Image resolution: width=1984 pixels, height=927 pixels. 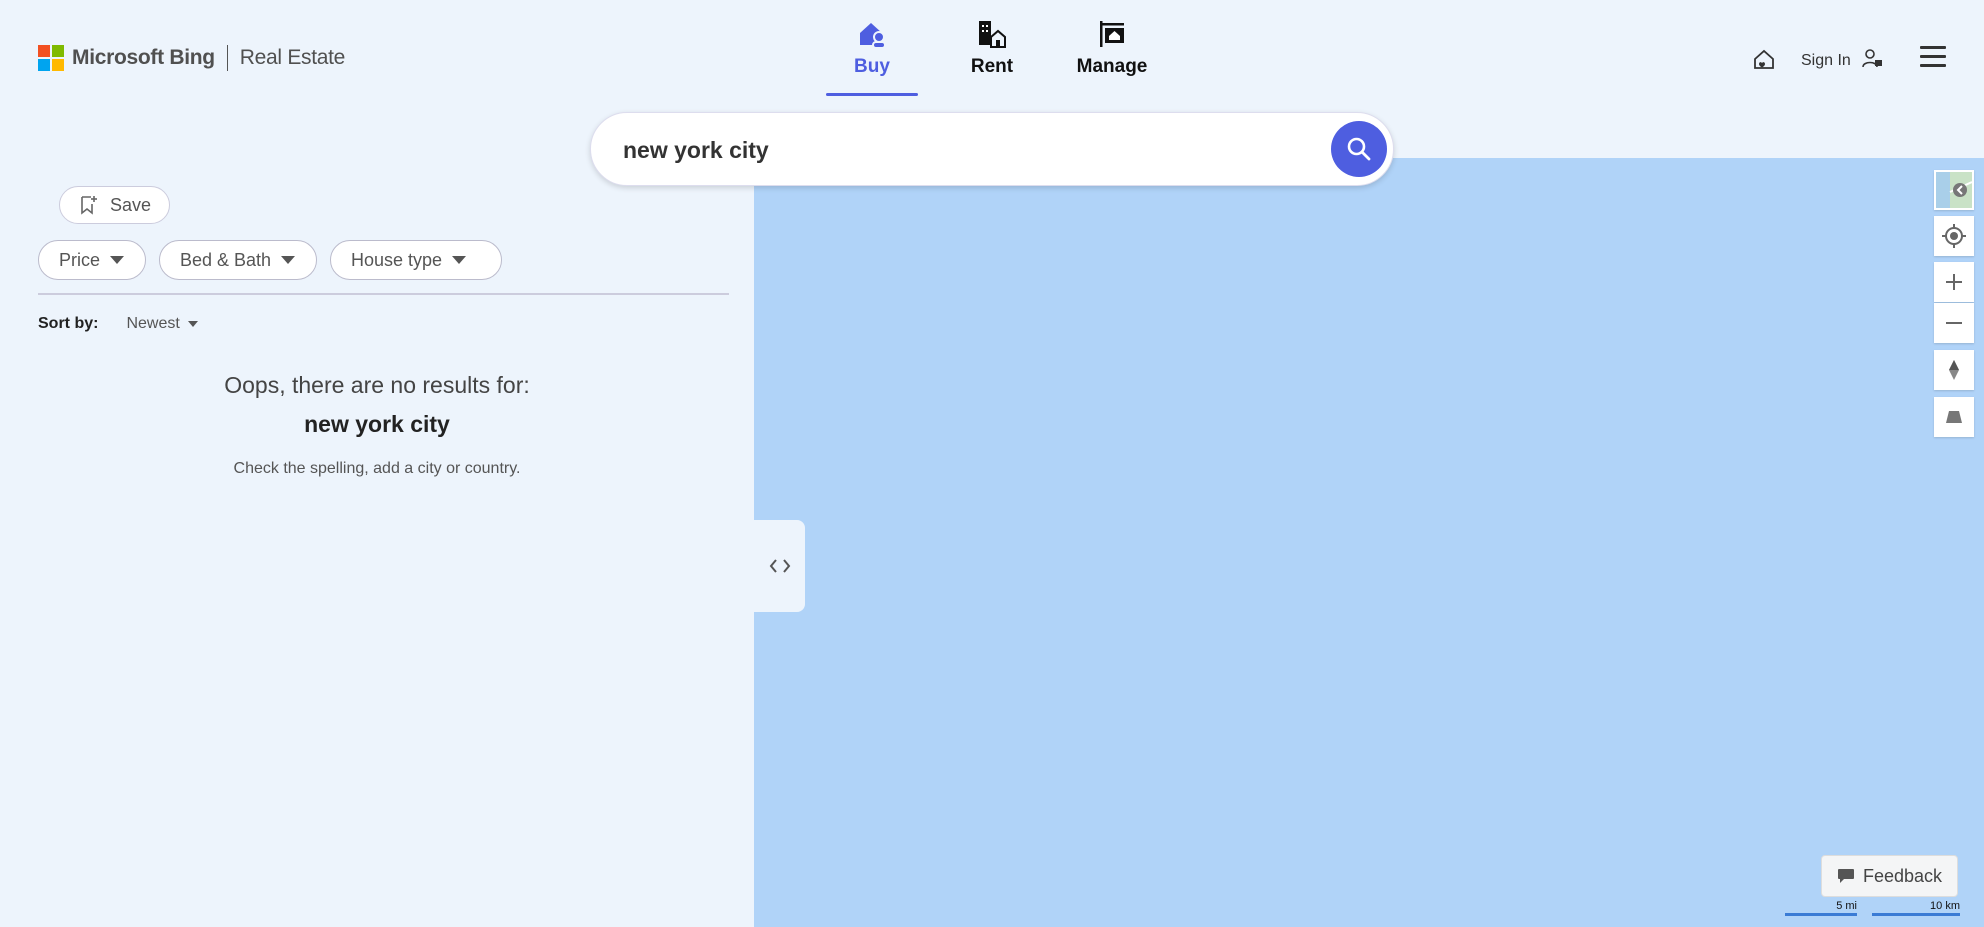 I want to click on filter-bar: Price Bed & Bath House type, so click(x=276, y=260).